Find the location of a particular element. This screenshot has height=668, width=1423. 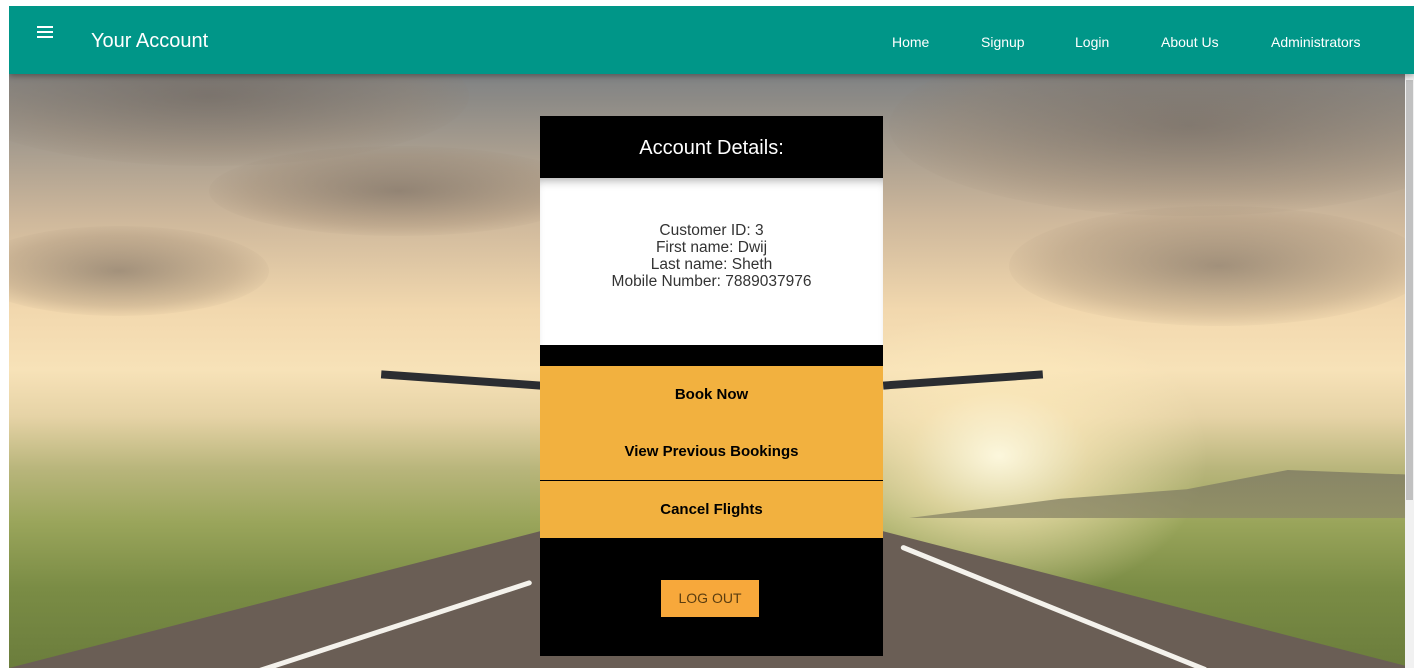

view-previous-bookings-button: View Previous Bookings is located at coordinates (711, 451).